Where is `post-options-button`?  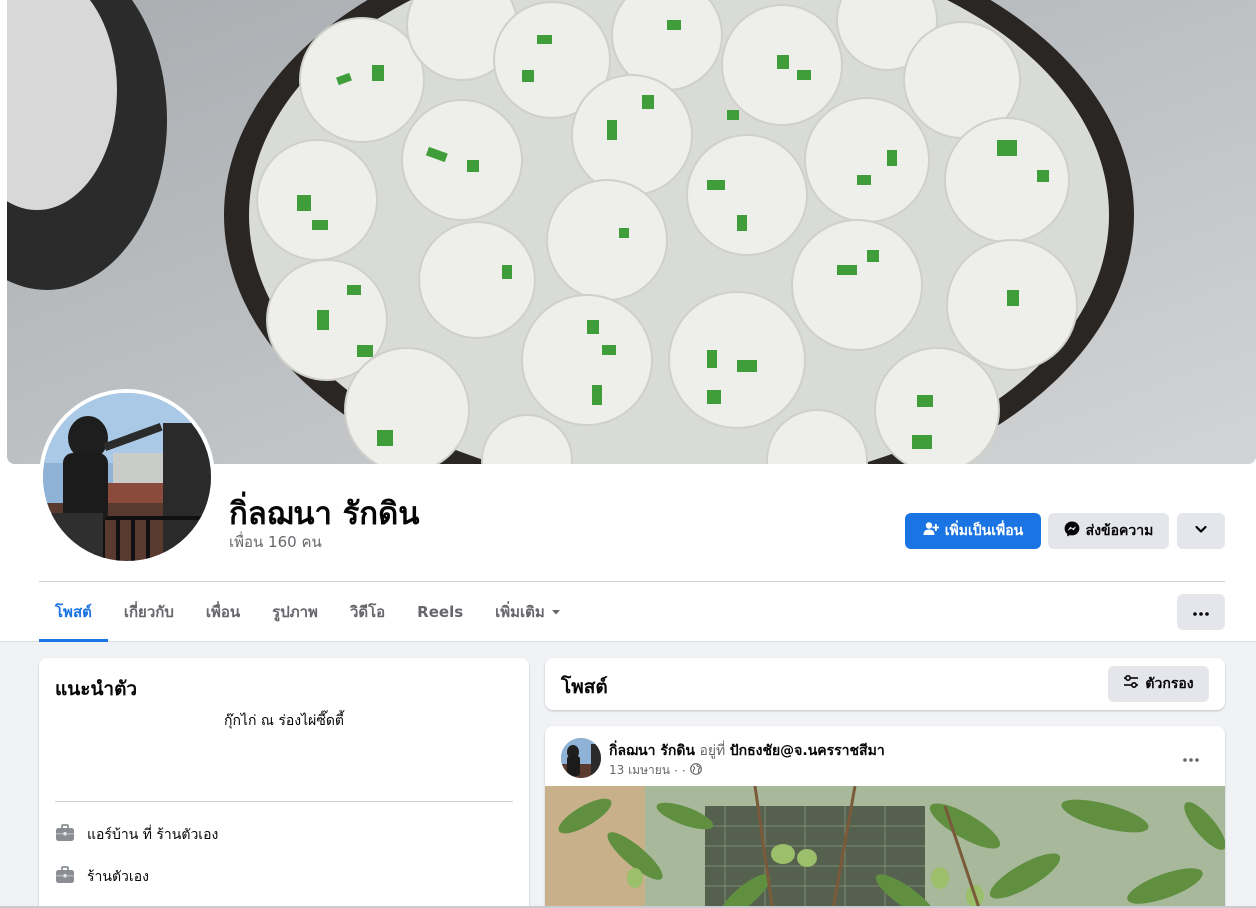
post-options-button is located at coordinates (1191, 758).